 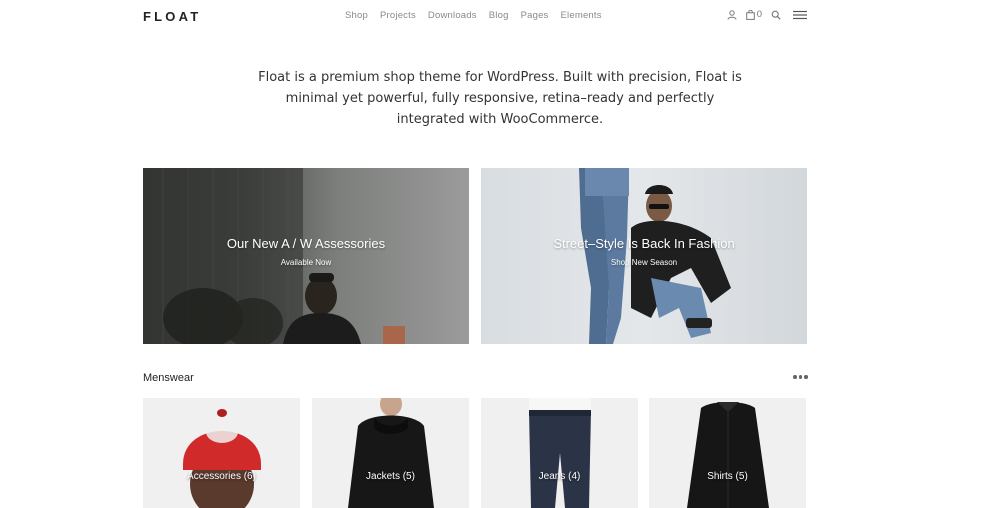 What do you see at coordinates (559, 476) in the screenshot?
I see `product-label: Jeans (4)` at bounding box center [559, 476].